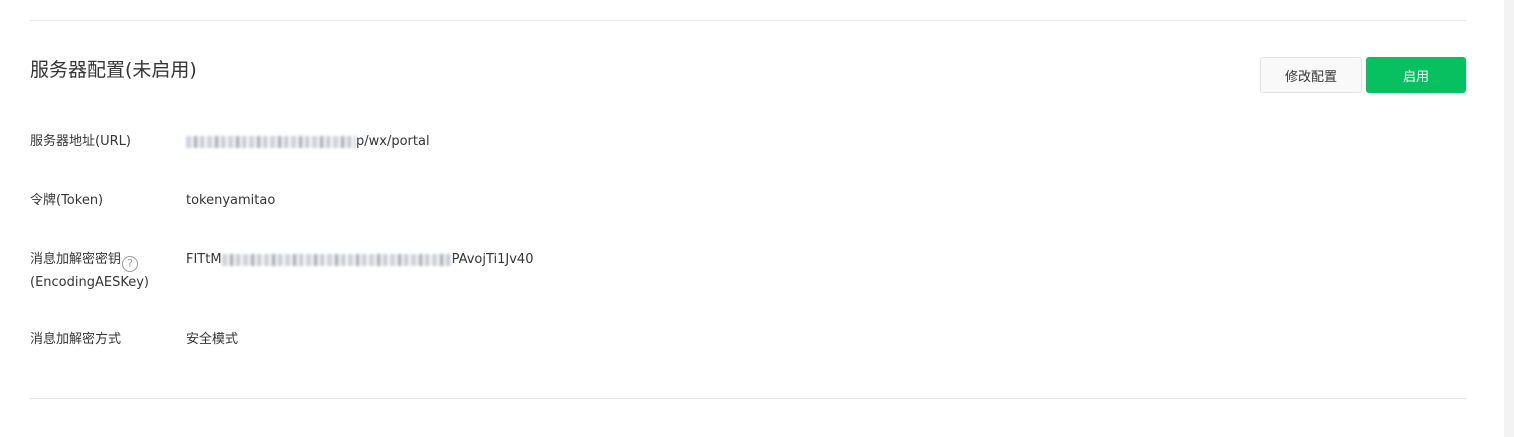  Describe the element at coordinates (113, 70) in the screenshot. I see `section-title: 服务器配置(未启用)` at that location.